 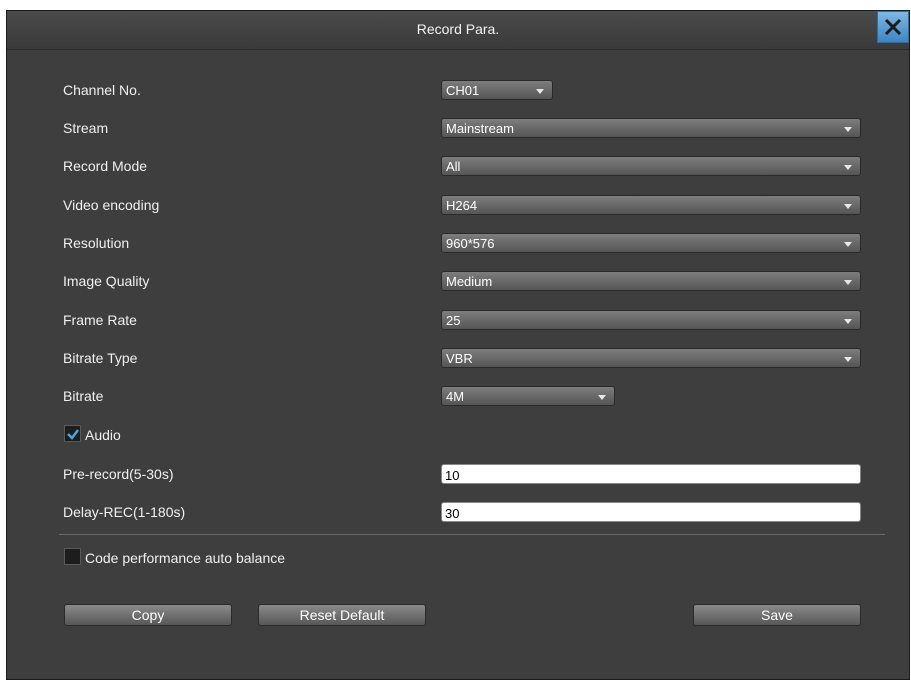 What do you see at coordinates (497, 90) in the screenshot?
I see `channel-no-select: CH01` at bounding box center [497, 90].